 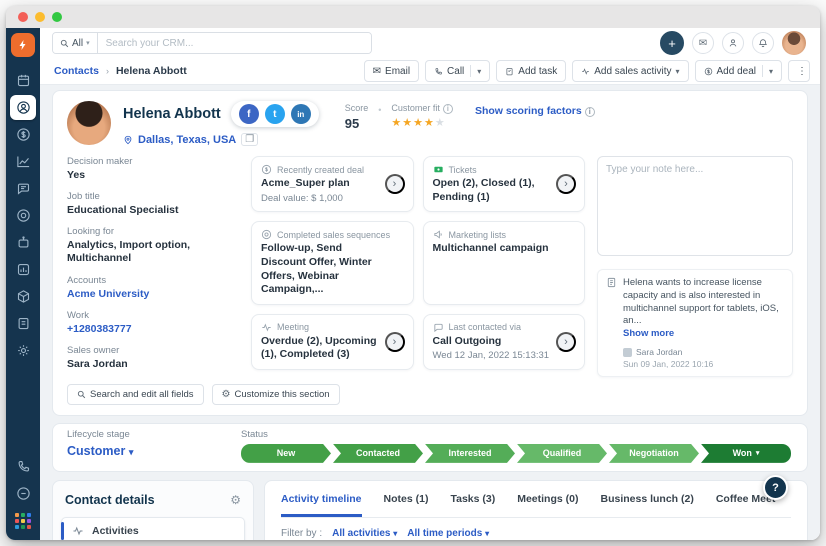 What do you see at coordinates (142, 394) in the screenshot?
I see `button-label: Search and edit all fields` at bounding box center [142, 394].